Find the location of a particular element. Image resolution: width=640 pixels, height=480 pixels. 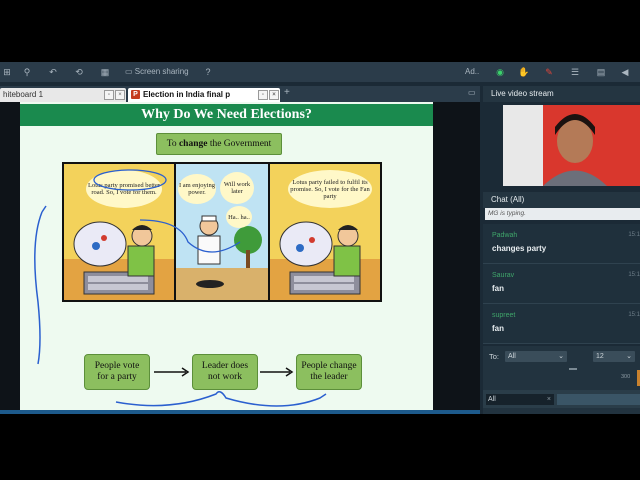

speaker-icon: ◀ is located at coordinates (625, 72).